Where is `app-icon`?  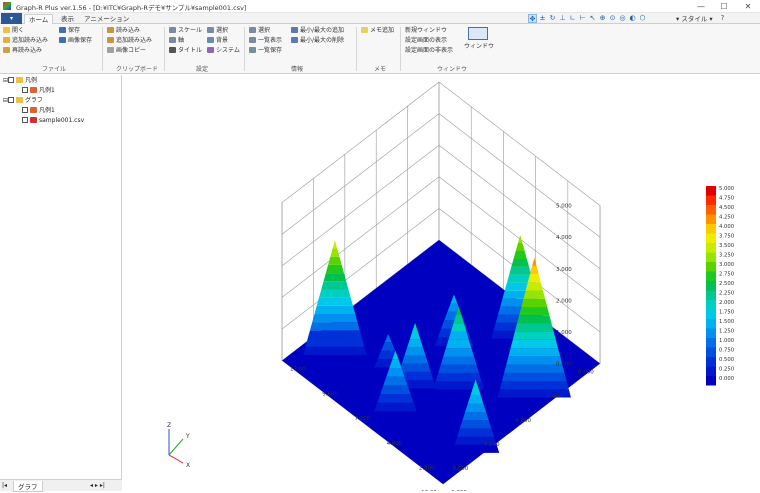 app-icon is located at coordinates (7, 6).